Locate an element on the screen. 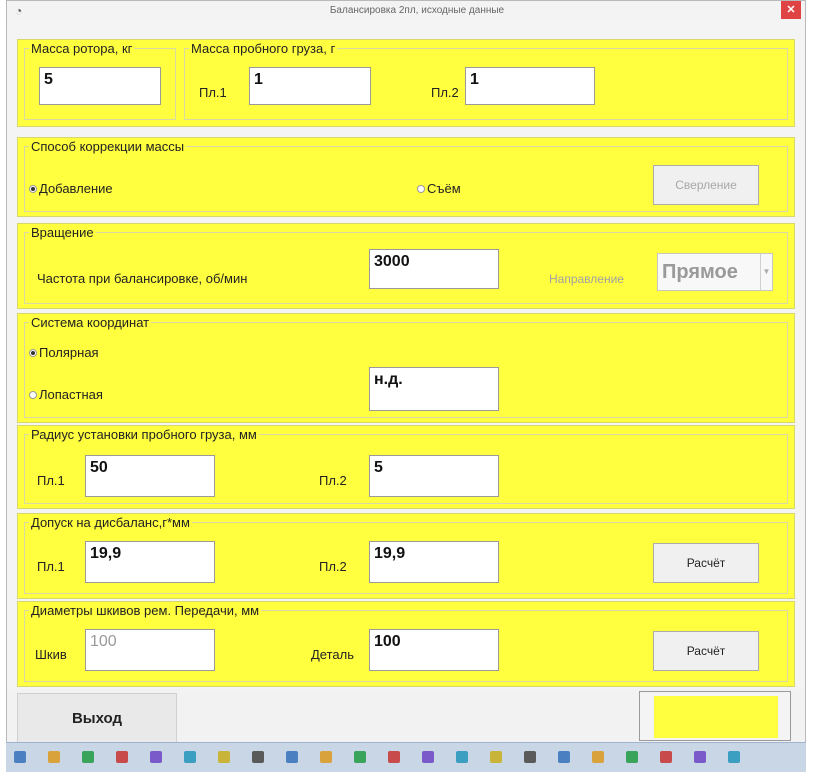 This screenshot has width=820, height=772. trial-mass-legend: Масса пробного груза, г is located at coordinates (263, 48).